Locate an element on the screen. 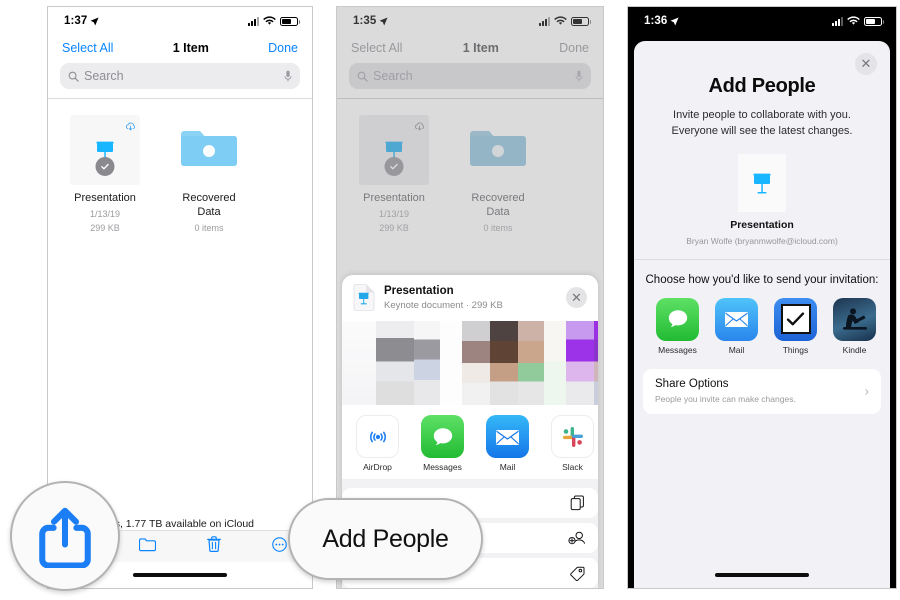 This screenshot has width=900, height=600. search-area: Search is located at coordinates (180, 78).